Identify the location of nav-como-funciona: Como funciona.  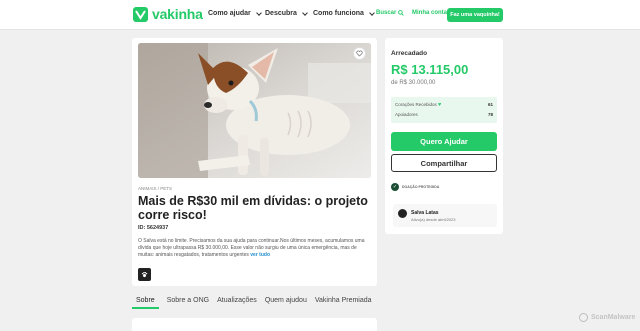
(344, 13).